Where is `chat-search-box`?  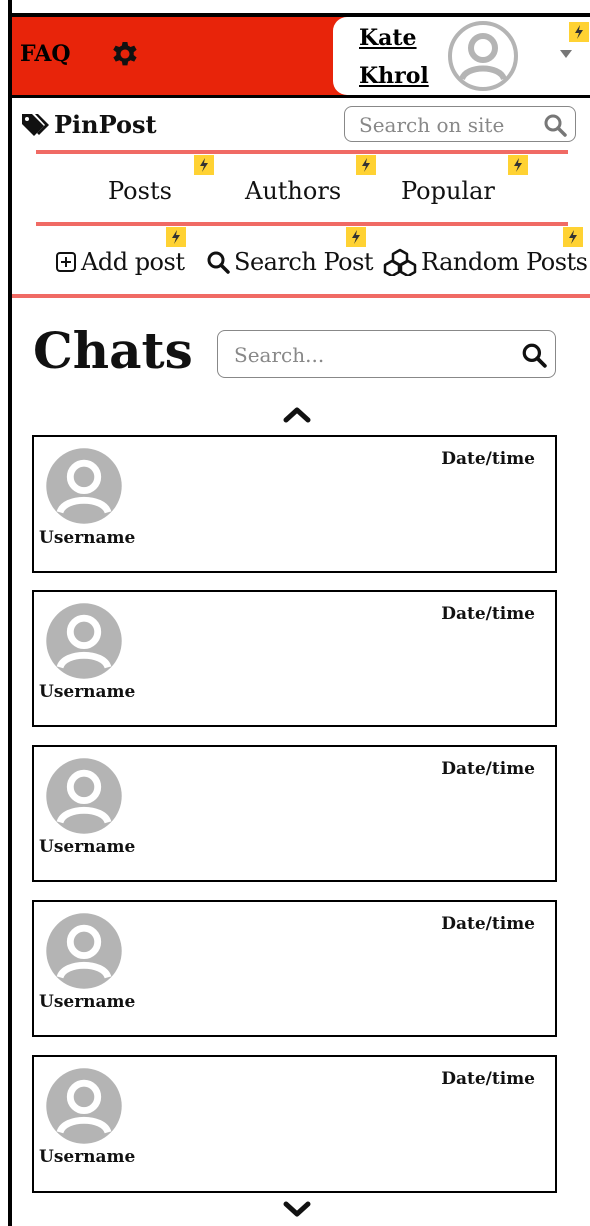
chat-search-box is located at coordinates (386, 354).